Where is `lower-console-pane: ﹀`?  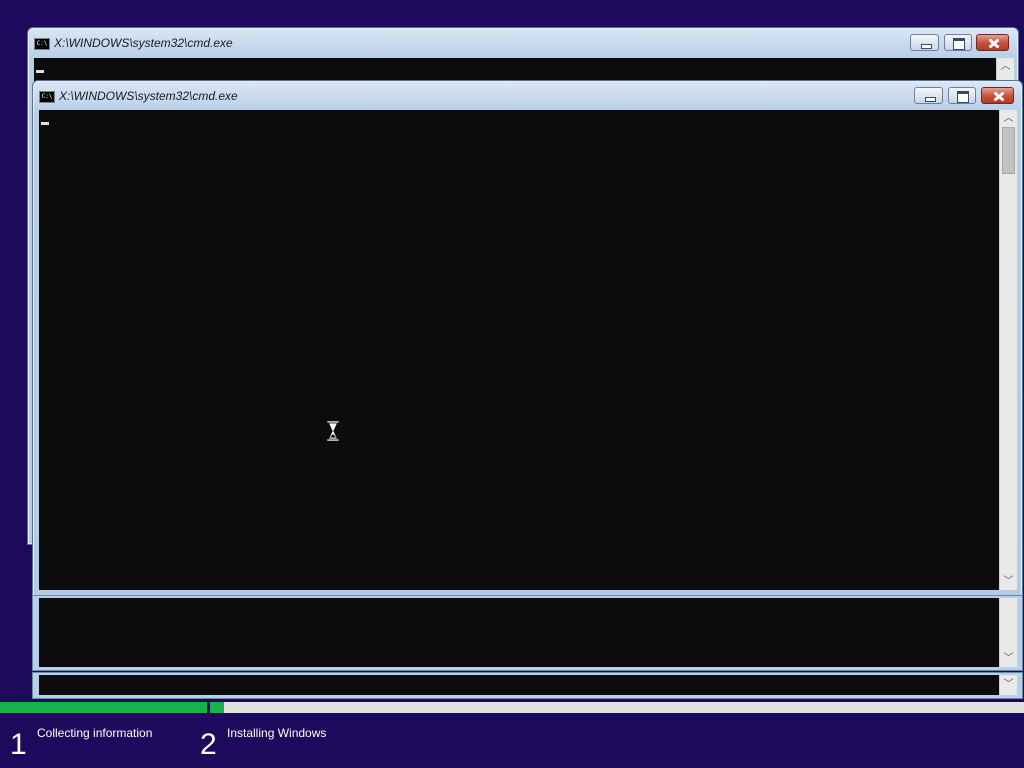
lower-console-pane: ﹀ is located at coordinates (527, 633).